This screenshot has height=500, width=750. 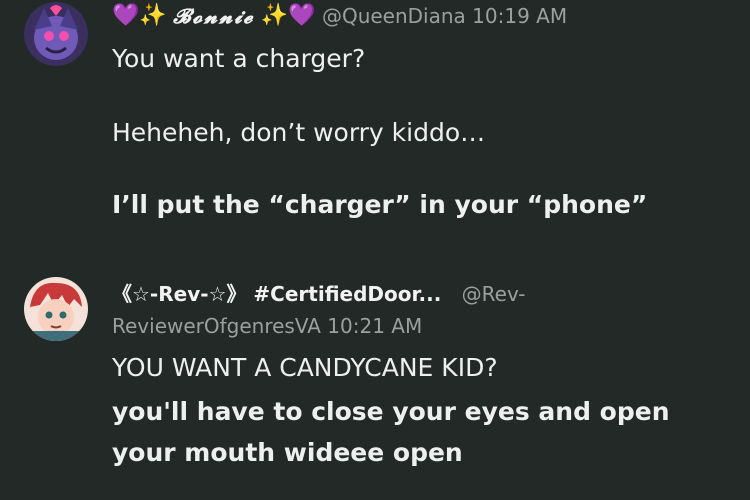 I want to click on post-header-line-2: ReviewerOfgenresVA 10:21 AM, so click(x=267, y=326).